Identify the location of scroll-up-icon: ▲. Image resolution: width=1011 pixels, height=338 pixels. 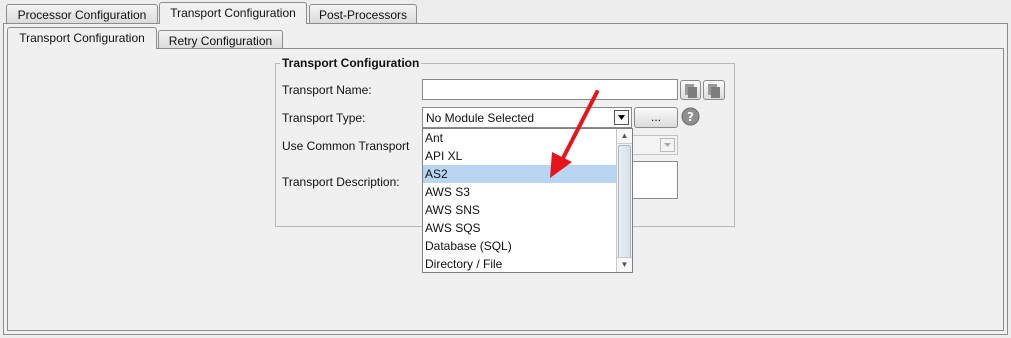
(624, 136).